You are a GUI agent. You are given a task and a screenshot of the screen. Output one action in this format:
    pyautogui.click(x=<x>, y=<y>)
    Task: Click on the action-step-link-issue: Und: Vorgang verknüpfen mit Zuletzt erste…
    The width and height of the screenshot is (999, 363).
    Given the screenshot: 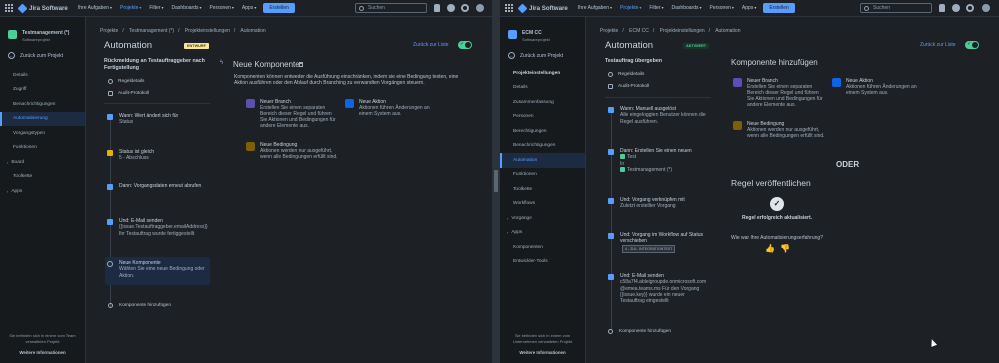 What is the action you would take?
    pyautogui.click(x=659, y=203)
    